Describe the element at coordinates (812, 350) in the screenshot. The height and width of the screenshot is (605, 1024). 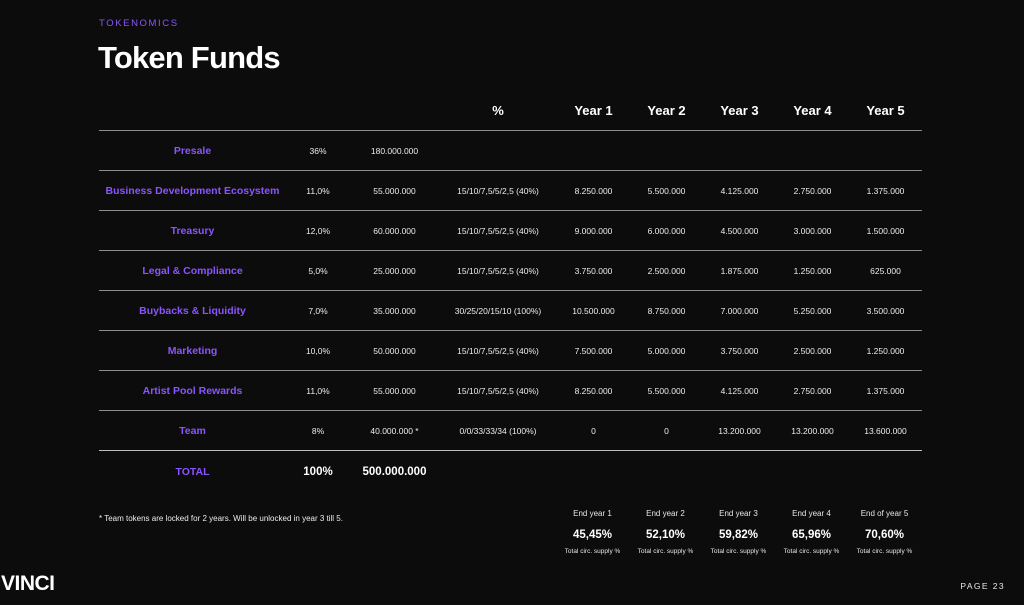
I see `row-year-4: 2.500.000` at that location.